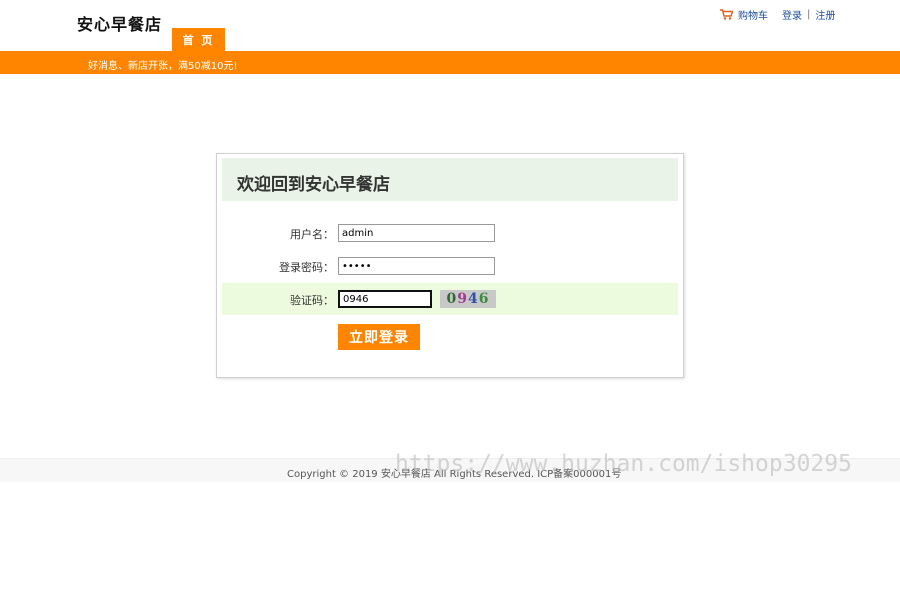  I want to click on password-row: 登录密码：, so click(450, 266).